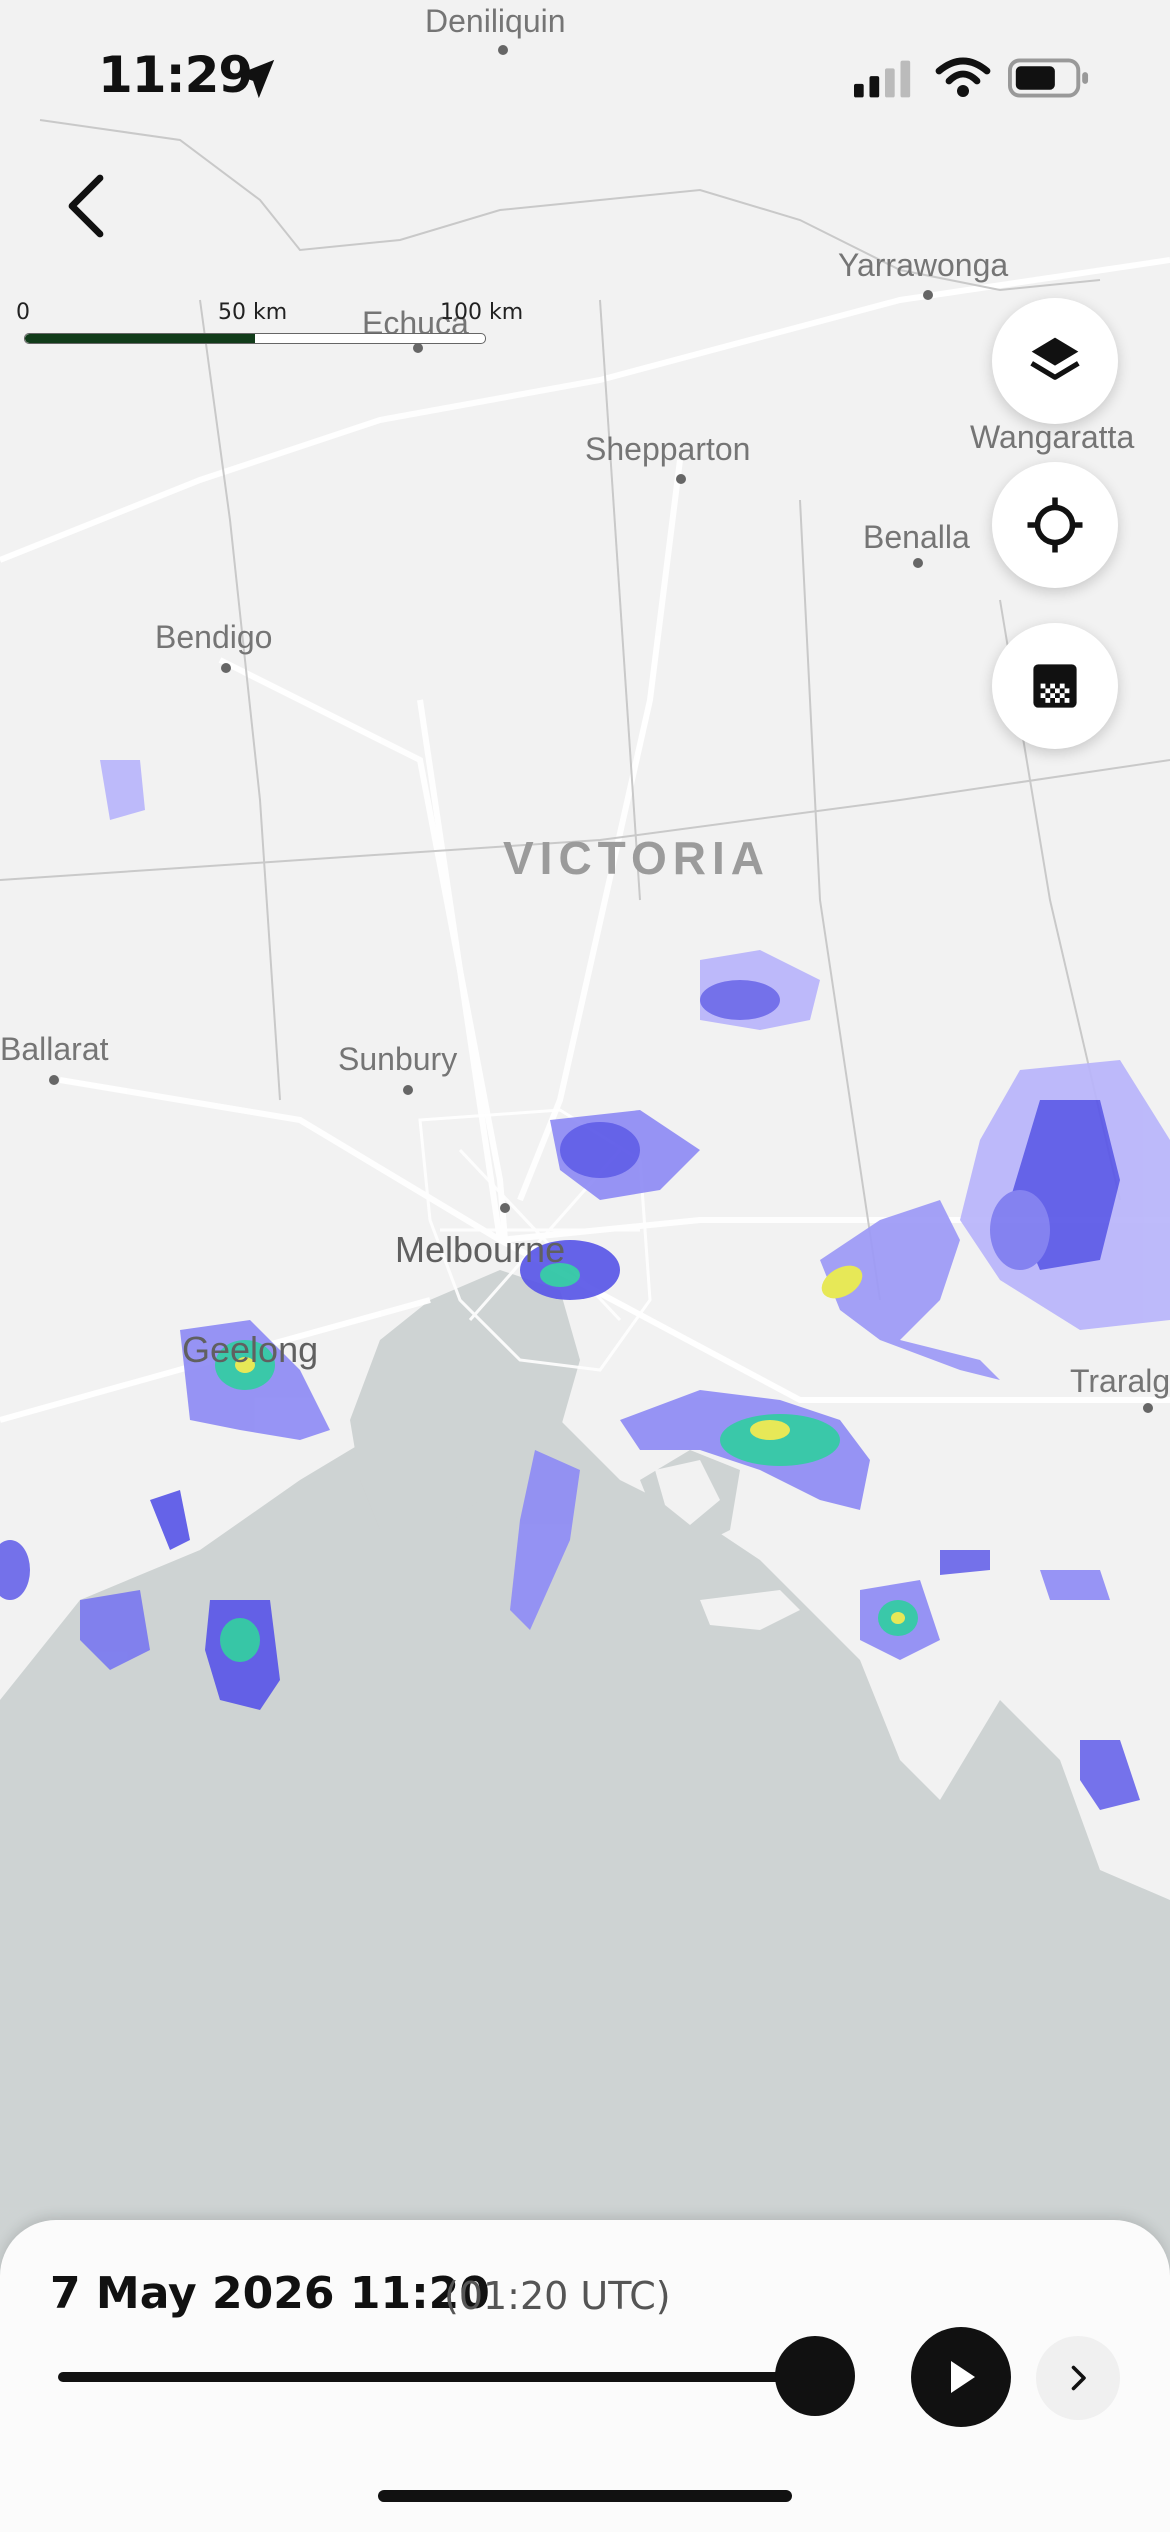  Describe the element at coordinates (636, 858) in the screenshot. I see `region-label: VICTORIA` at that location.